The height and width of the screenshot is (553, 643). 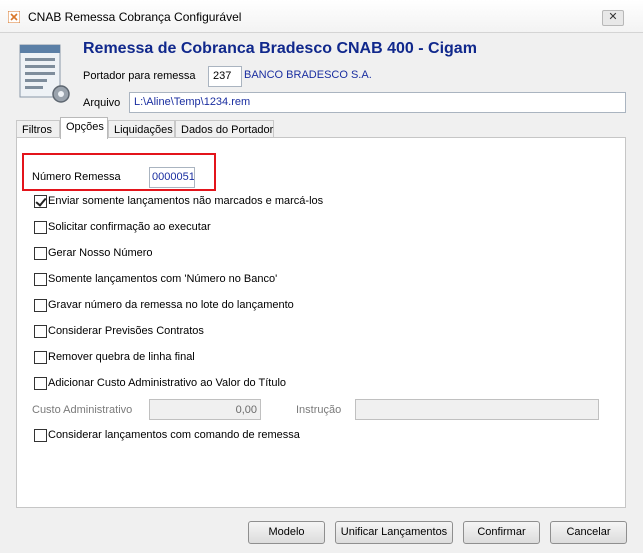 I want to click on tab-opcoes: Opções, so click(x=84, y=128).